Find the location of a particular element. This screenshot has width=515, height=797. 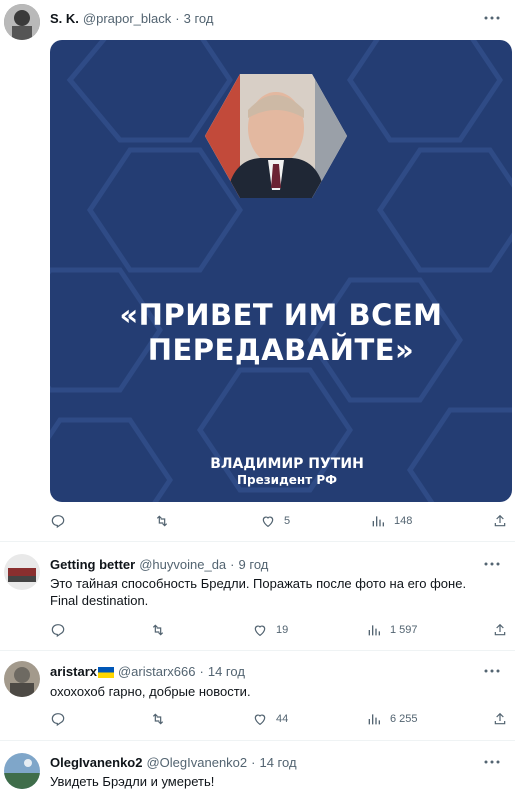

quote-author-title: Президент РФ is located at coordinates (287, 480).